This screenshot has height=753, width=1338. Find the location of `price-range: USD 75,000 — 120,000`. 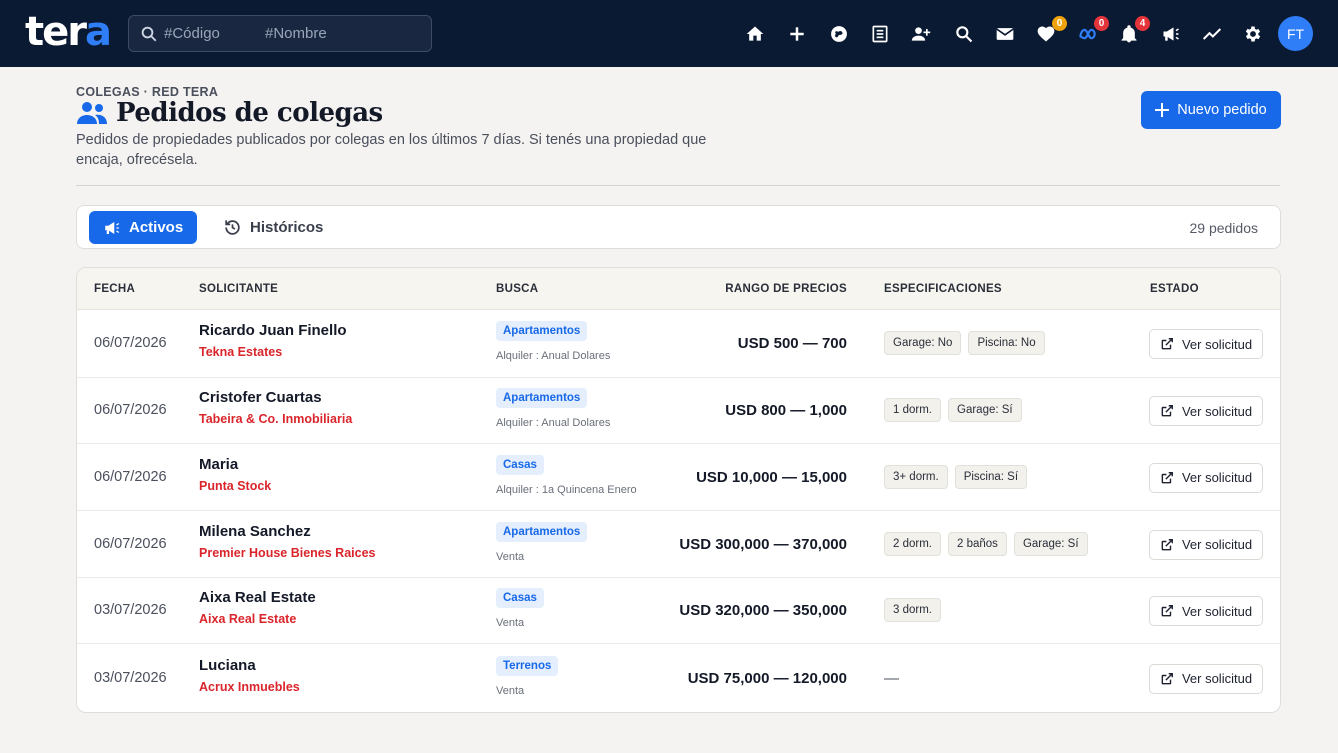

price-range: USD 75,000 — 120,000 is located at coordinates (767, 678).